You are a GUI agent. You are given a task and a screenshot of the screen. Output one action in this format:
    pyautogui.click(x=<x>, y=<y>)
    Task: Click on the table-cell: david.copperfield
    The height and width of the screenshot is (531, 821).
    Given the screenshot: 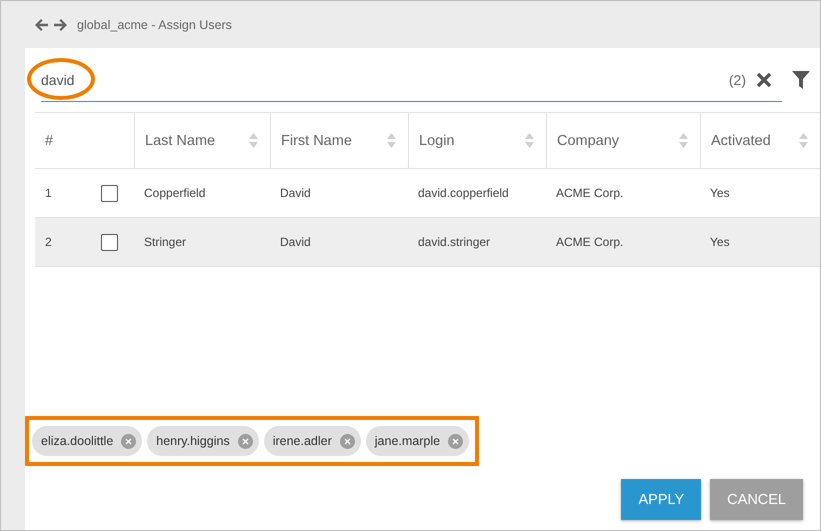 What is the action you would take?
    pyautogui.click(x=463, y=193)
    